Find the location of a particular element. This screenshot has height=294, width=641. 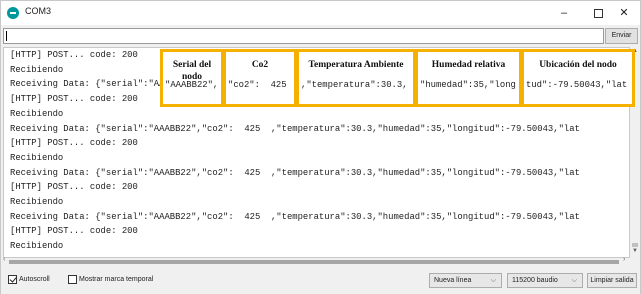

annotation-location: Ubicación del nodo tud":-79.50043,"lat is located at coordinates (578, 78).